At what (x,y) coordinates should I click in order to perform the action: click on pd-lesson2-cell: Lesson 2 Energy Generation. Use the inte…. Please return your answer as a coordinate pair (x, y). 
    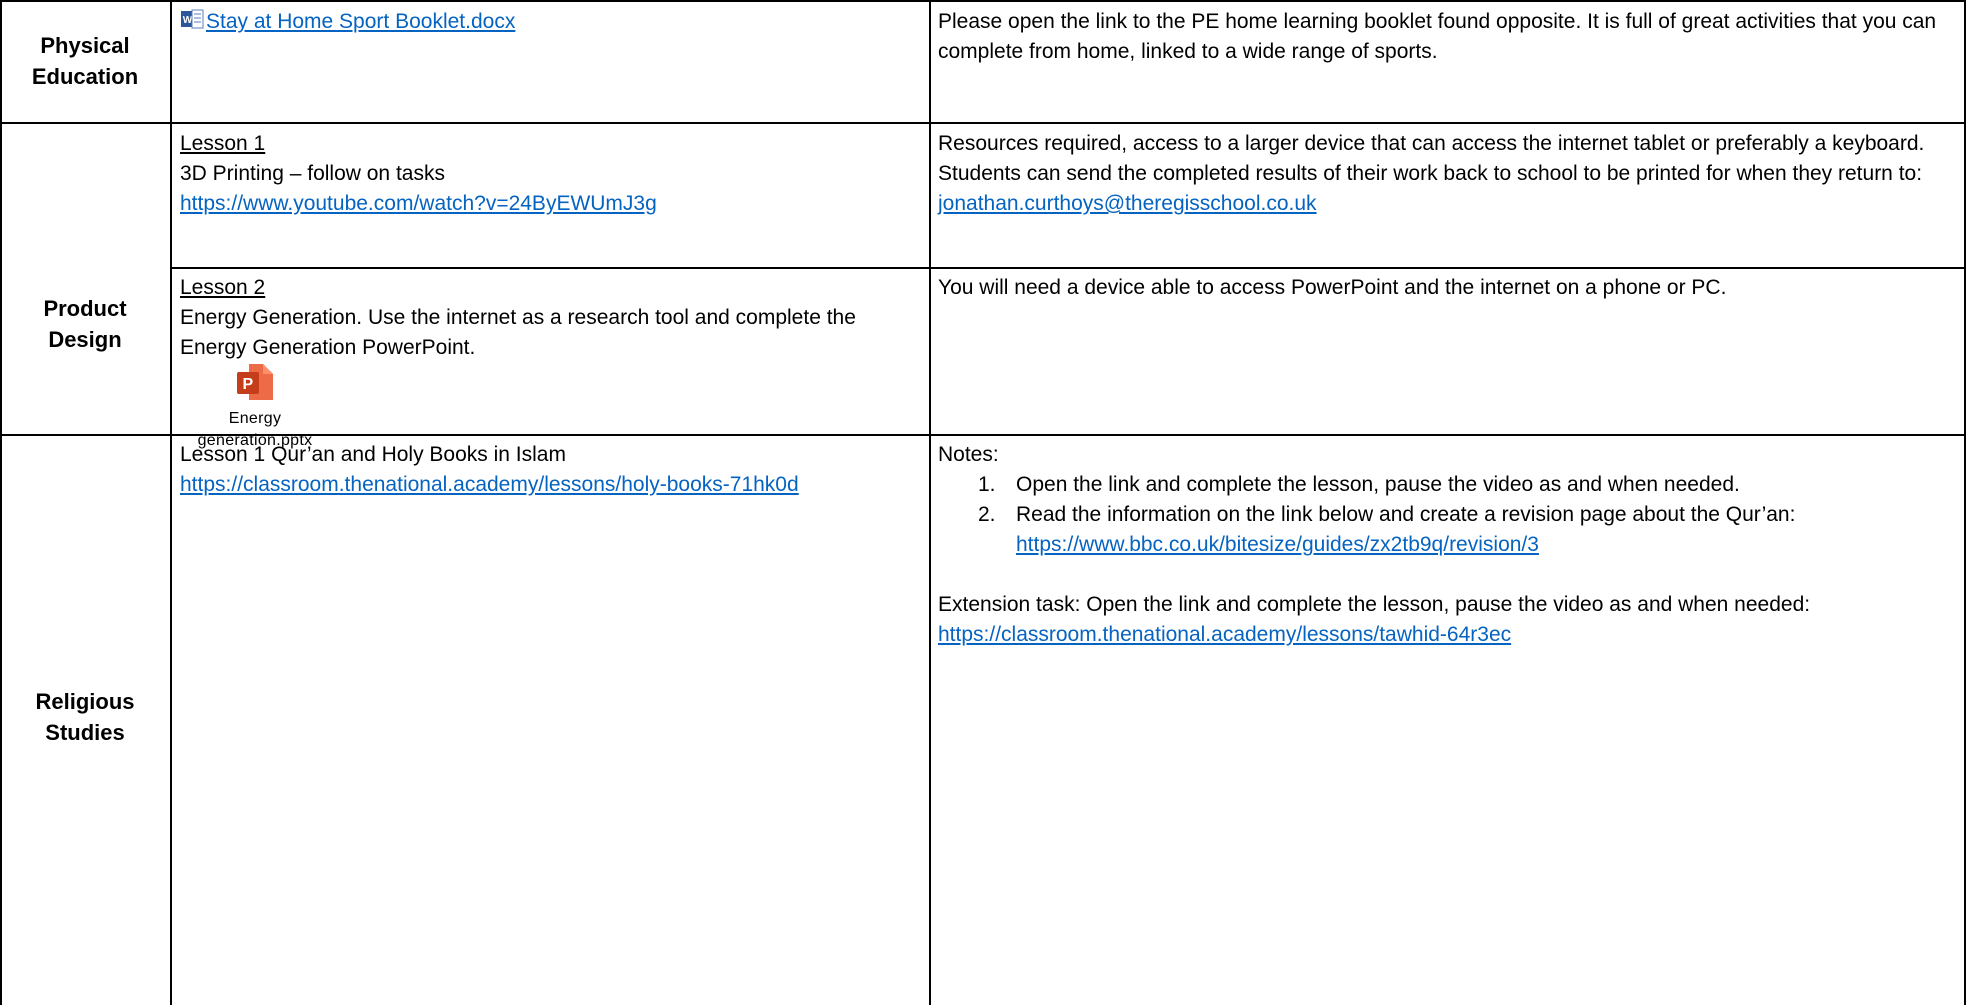
    Looking at the image, I should click on (550, 318).